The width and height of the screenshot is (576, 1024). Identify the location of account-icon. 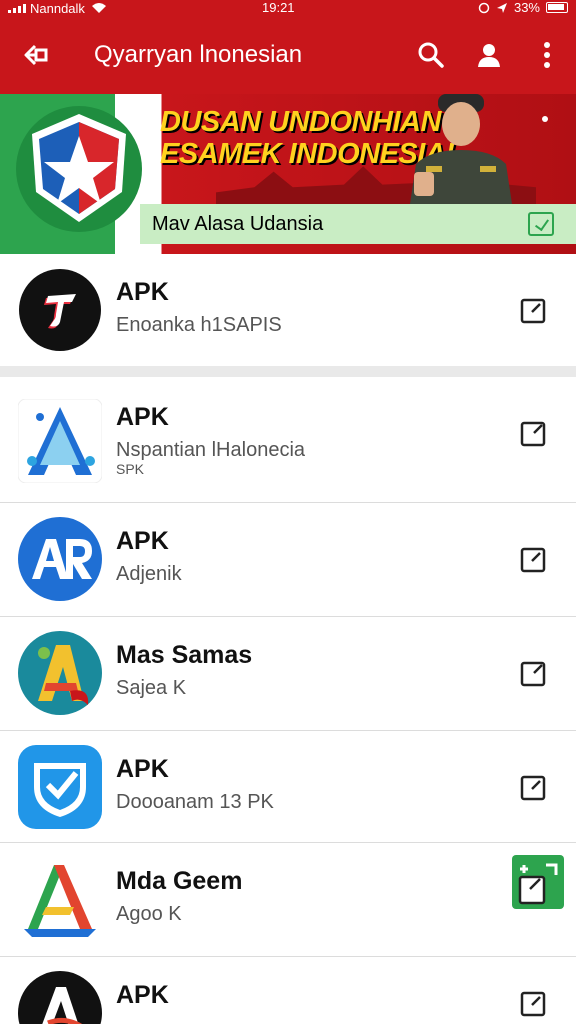
(489, 55).